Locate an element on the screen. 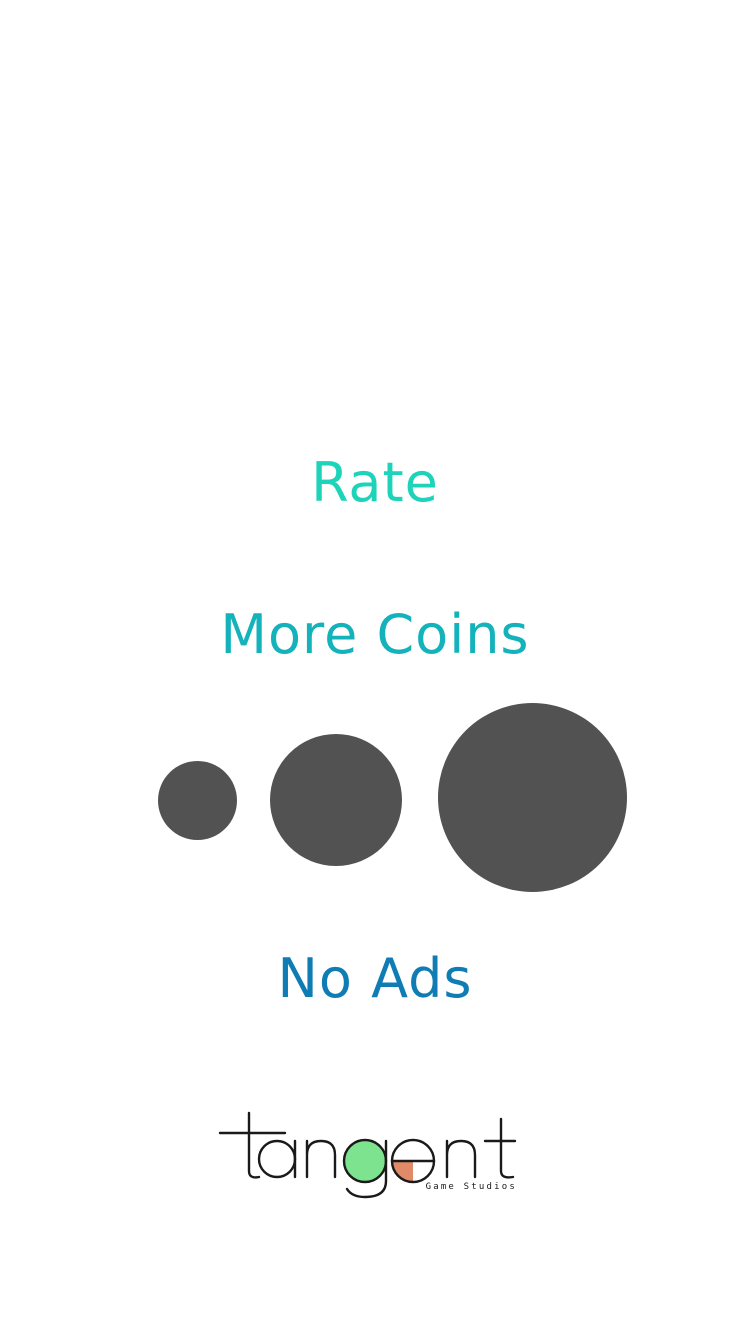 This screenshot has width=750, height=1334. tangent-game-studios-logo: Game Studios is located at coordinates (370, 1155).